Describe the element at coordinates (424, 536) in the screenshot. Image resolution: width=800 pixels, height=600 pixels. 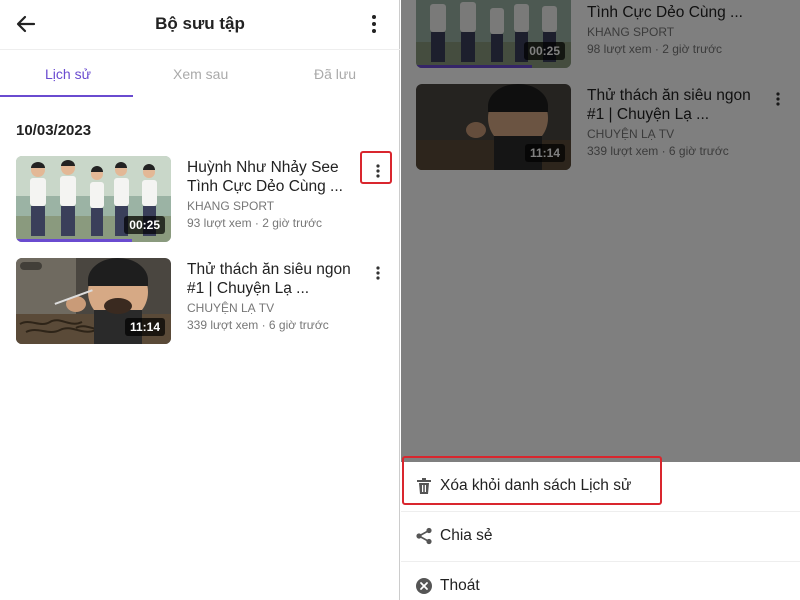
I see `share-icon` at that location.